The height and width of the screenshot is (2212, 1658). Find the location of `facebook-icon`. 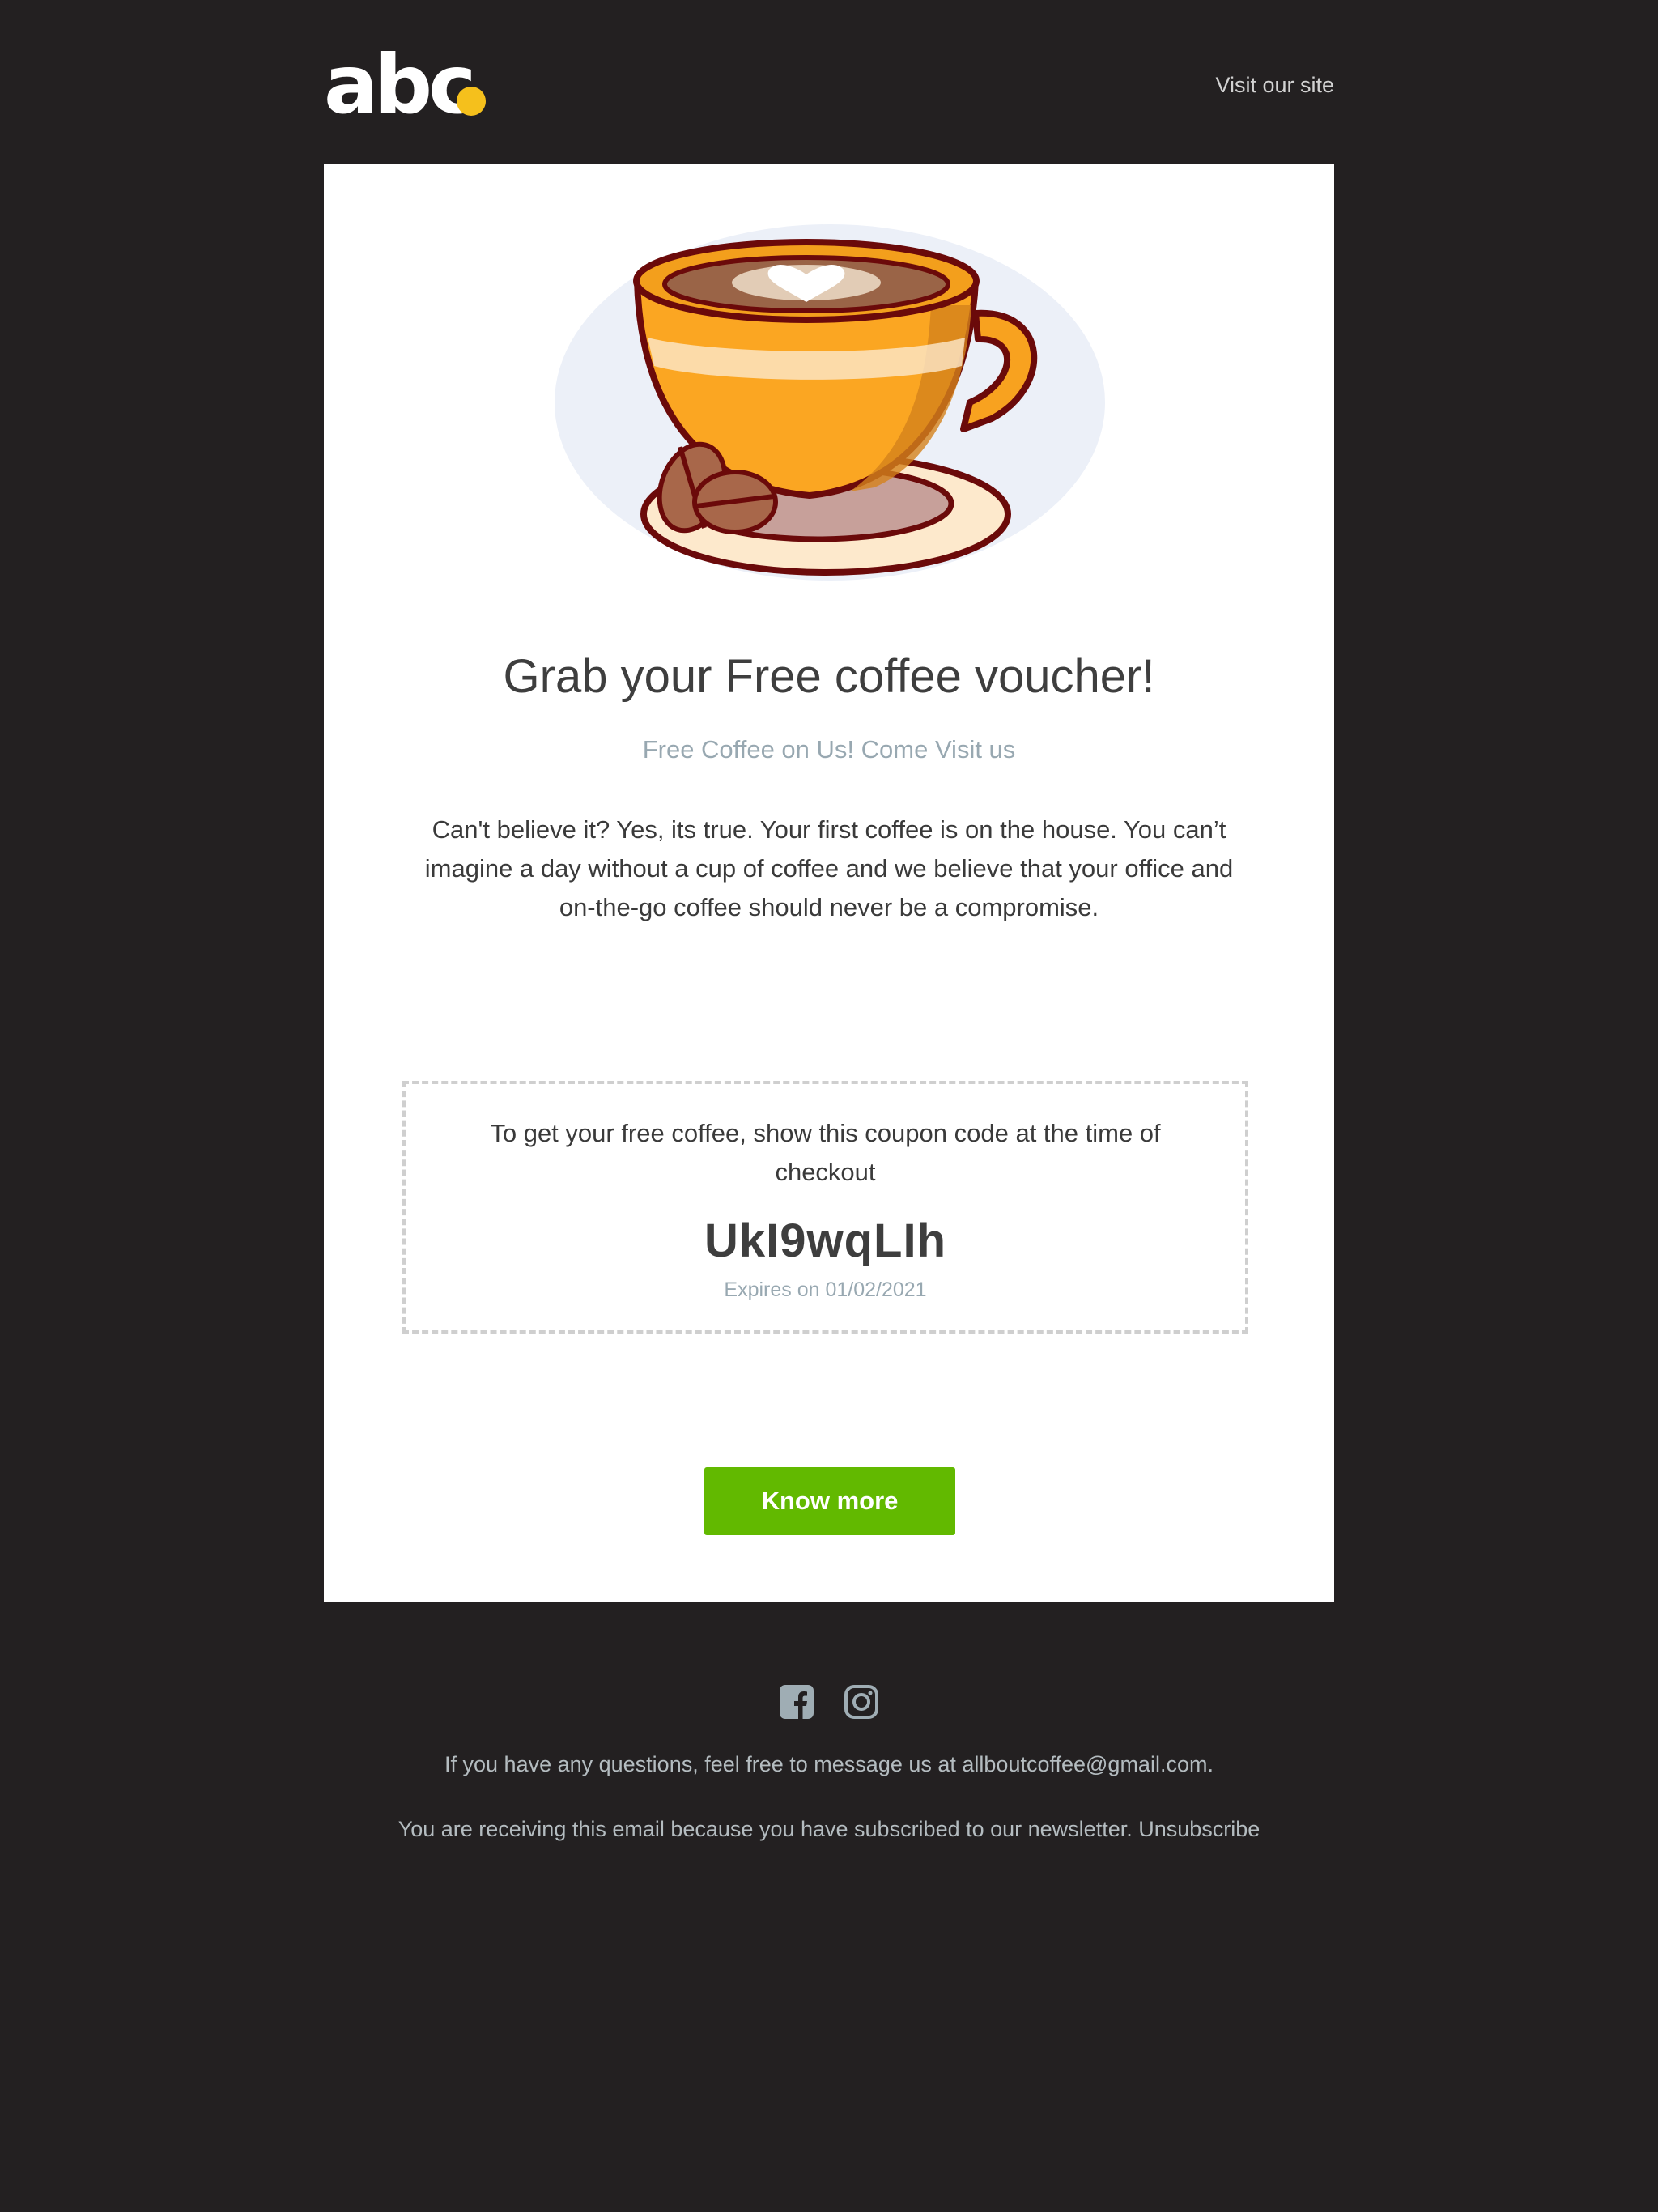

facebook-icon is located at coordinates (796, 1702).